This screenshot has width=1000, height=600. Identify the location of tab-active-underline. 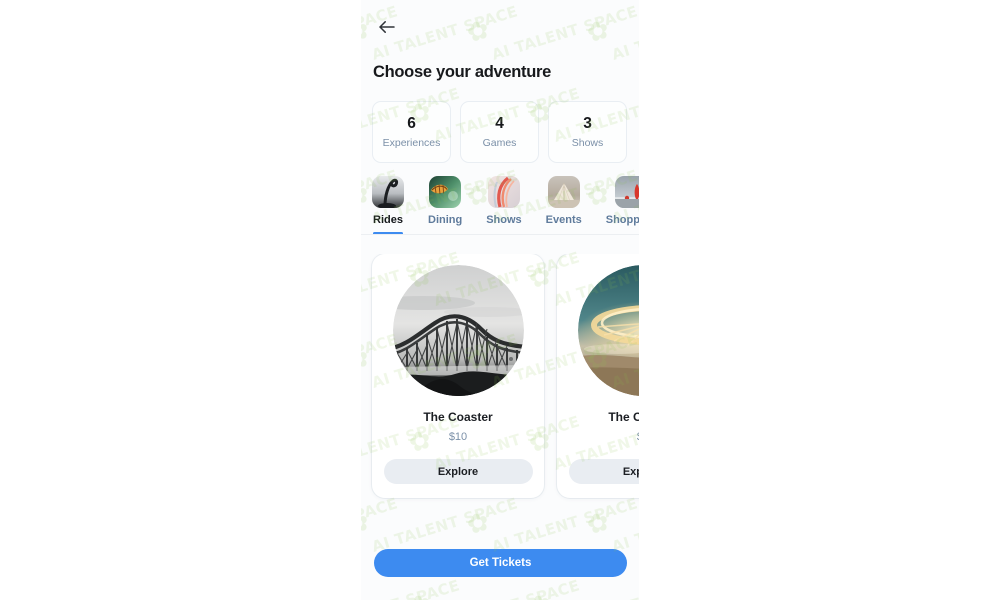
(388, 233).